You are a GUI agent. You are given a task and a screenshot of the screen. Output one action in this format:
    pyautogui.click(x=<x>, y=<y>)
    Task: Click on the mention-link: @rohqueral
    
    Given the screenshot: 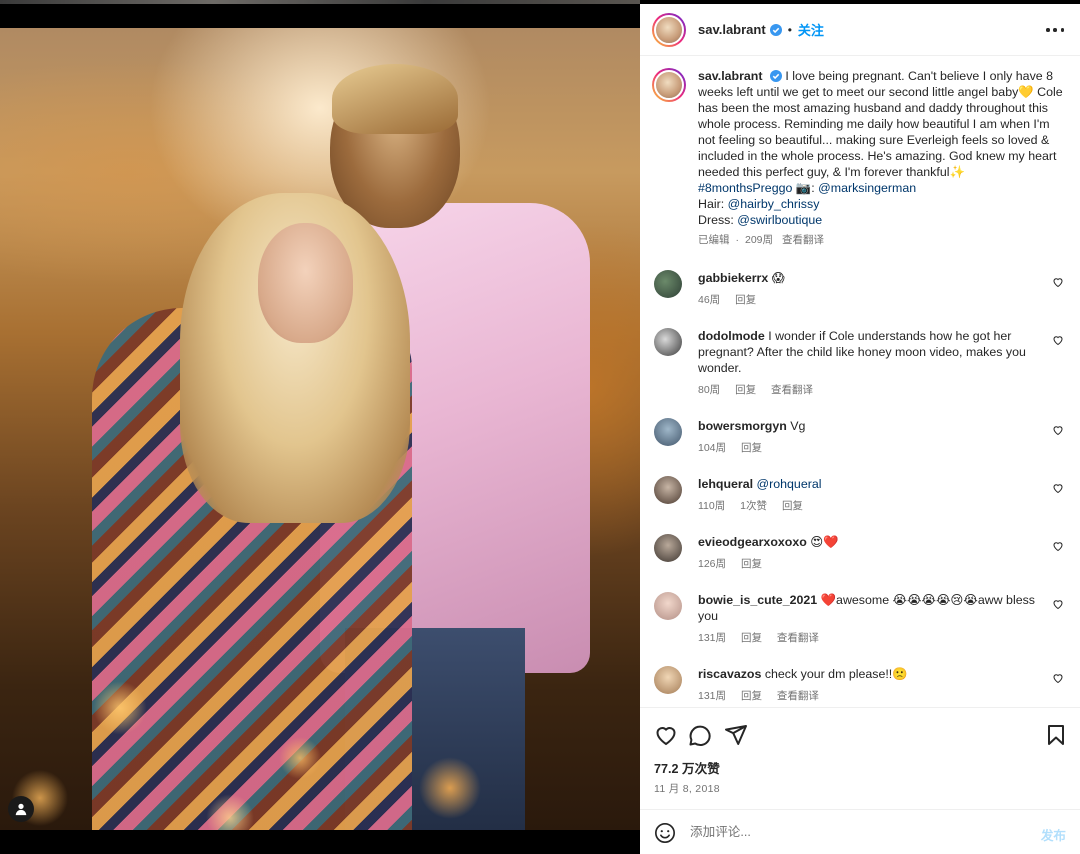 What is the action you would take?
    pyautogui.click(x=789, y=484)
    